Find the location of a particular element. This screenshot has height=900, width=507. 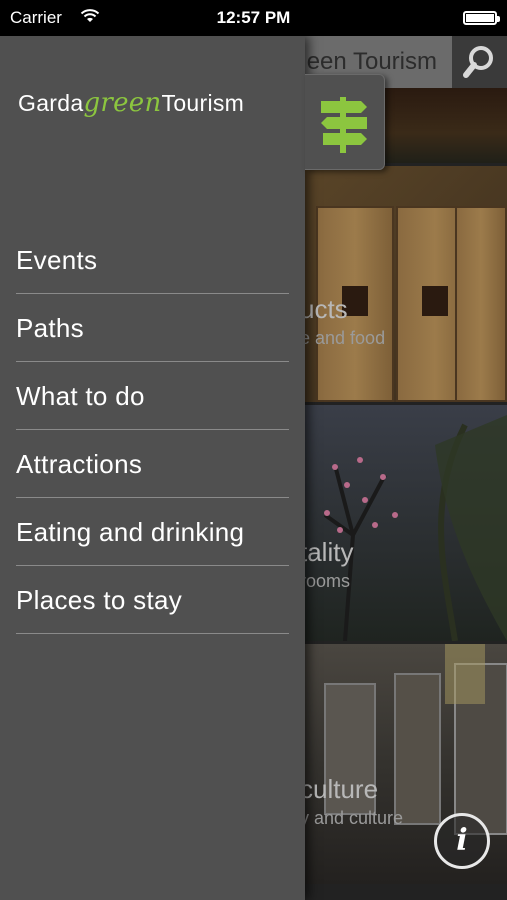

tile-title: tality is located at coordinates (327, 552).